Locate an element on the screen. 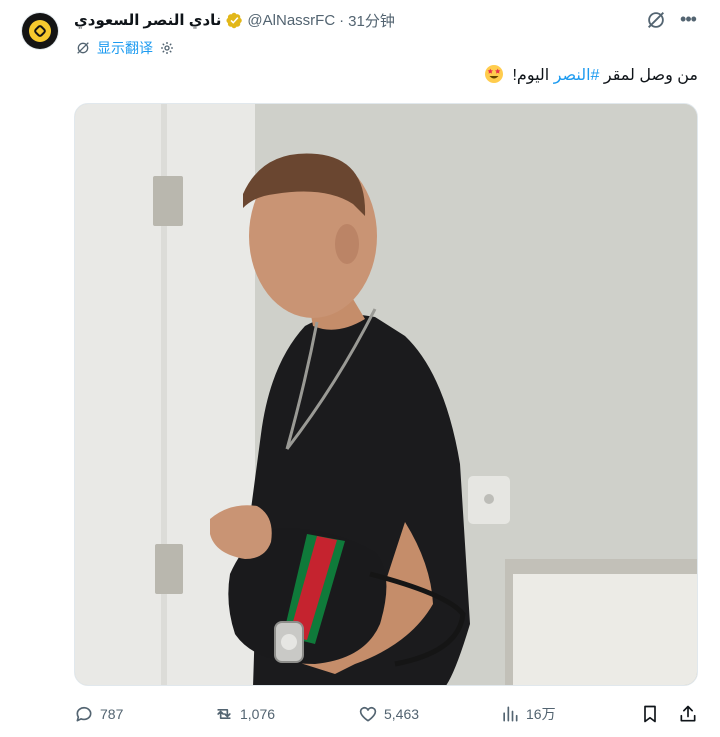 The image size is (720, 737). repost-count: 1,076 is located at coordinates (258, 714).